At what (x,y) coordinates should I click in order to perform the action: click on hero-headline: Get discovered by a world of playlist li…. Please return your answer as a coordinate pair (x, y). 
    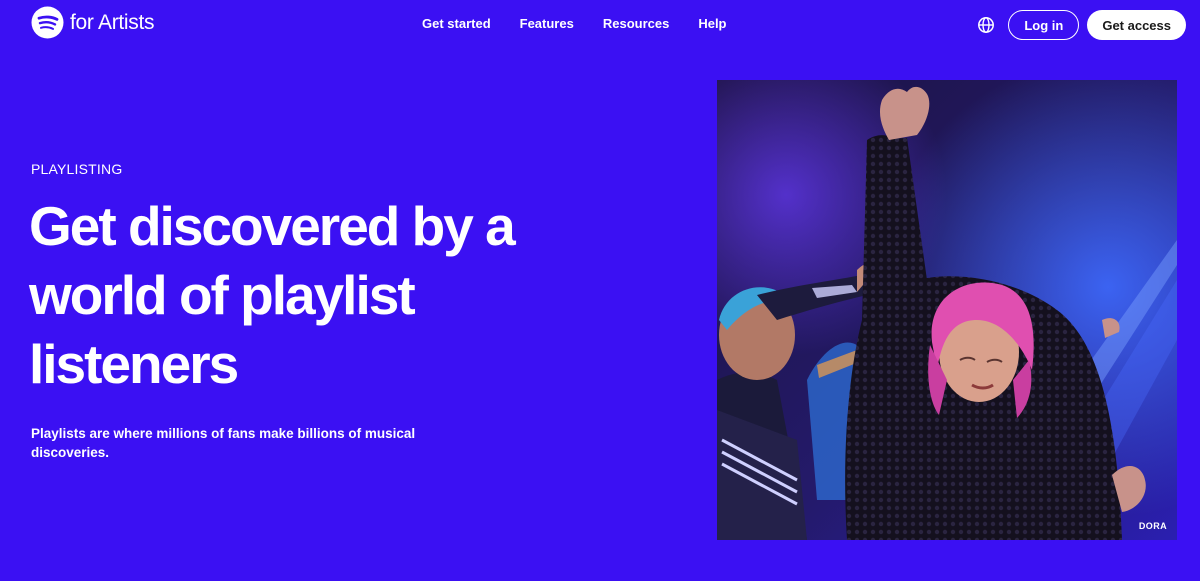
    Looking at the image, I should click on (272, 295).